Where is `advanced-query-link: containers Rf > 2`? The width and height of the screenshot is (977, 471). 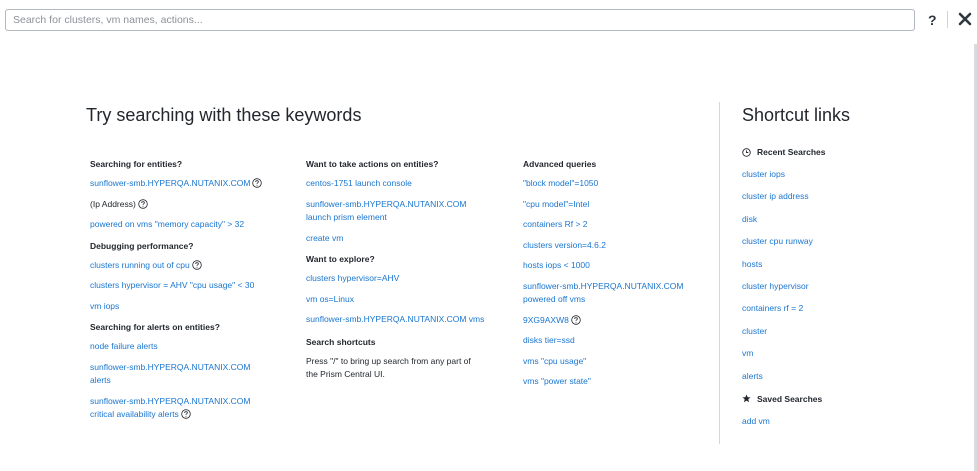
advanced-query-link: containers Rf > 2 is located at coordinates (613, 225).